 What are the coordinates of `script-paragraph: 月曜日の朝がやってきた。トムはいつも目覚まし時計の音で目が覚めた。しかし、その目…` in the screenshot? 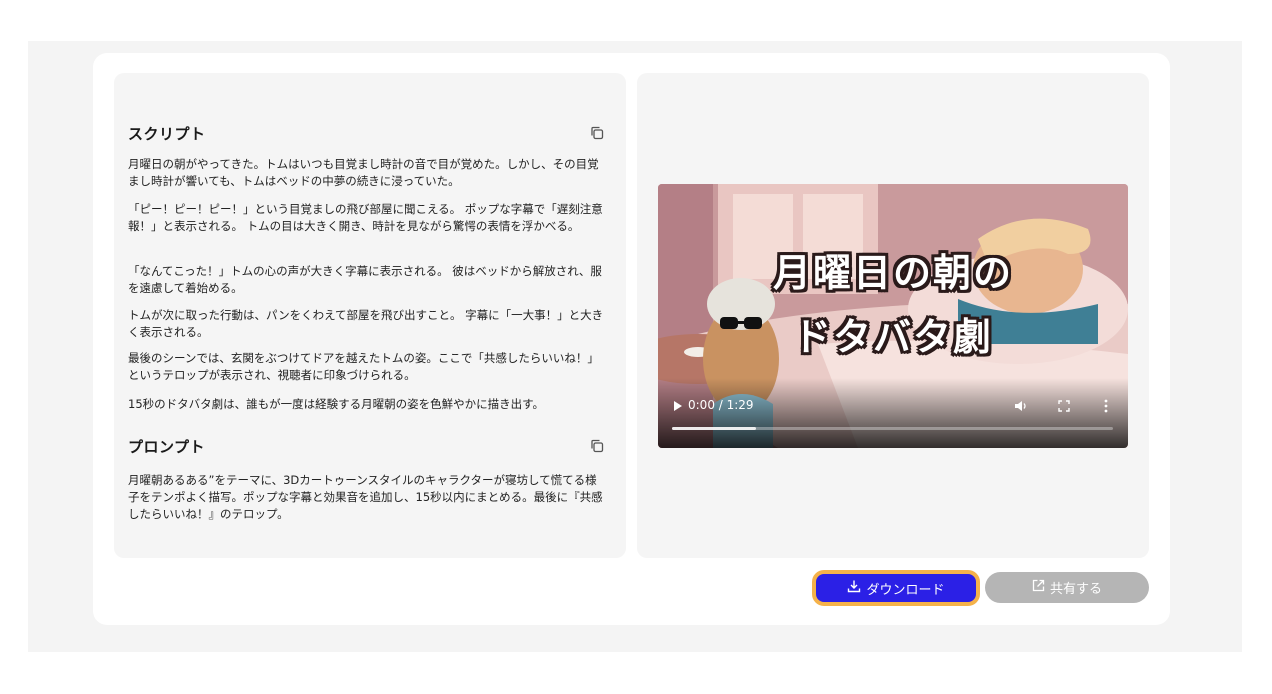 It's located at (363, 172).